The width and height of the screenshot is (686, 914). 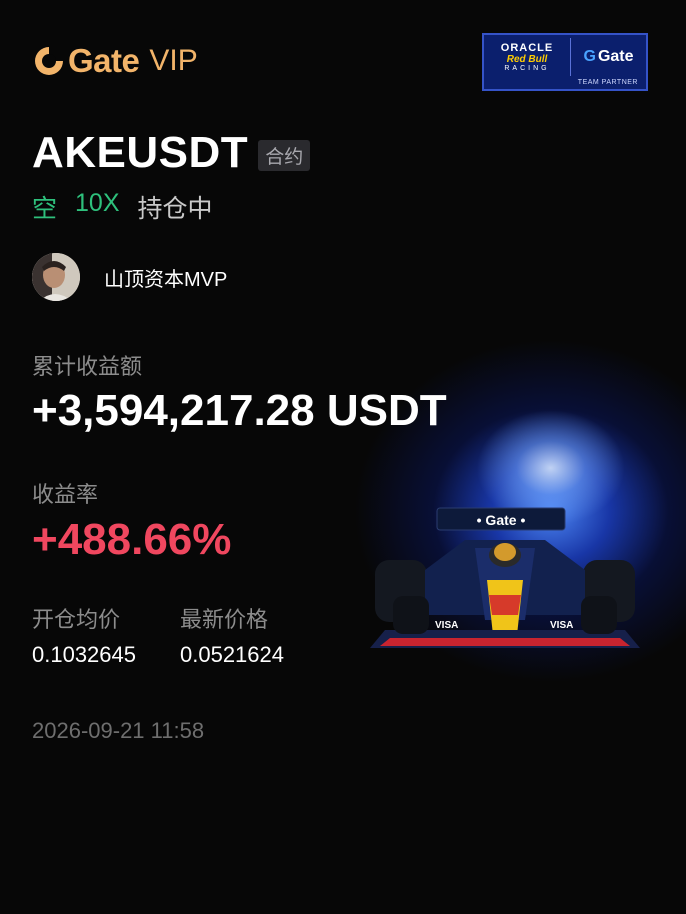 What do you see at coordinates (232, 654) in the screenshot?
I see `last-price-value: 0.0521624` at bounding box center [232, 654].